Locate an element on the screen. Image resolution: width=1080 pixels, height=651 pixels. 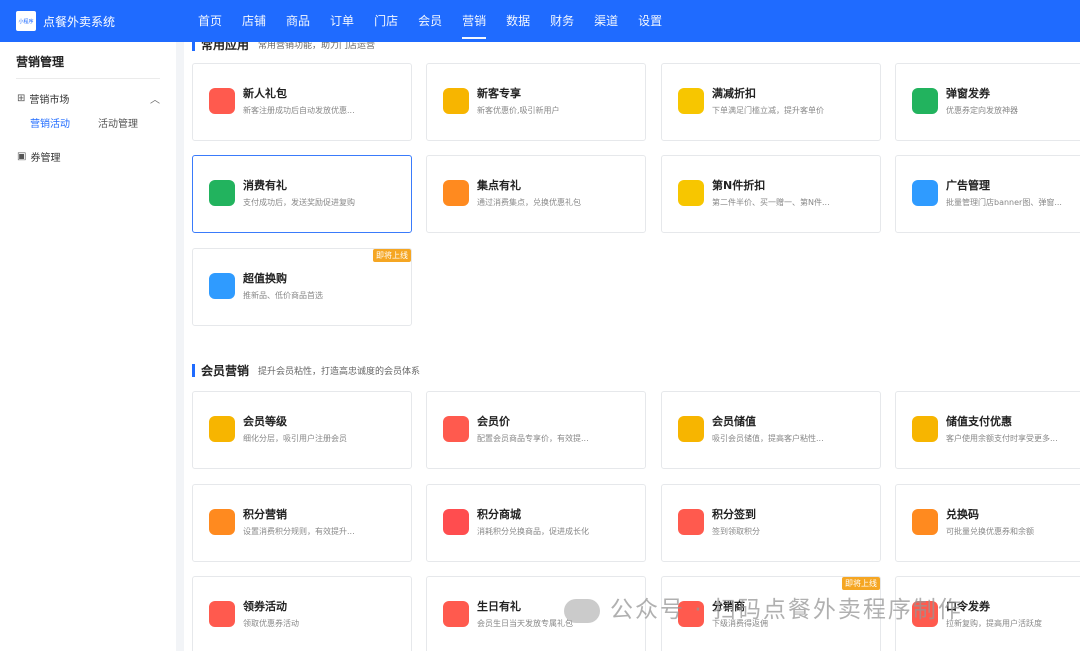
app-card: 弹窗发券优惠券定向发放神器 is located at coordinates (987, 102).